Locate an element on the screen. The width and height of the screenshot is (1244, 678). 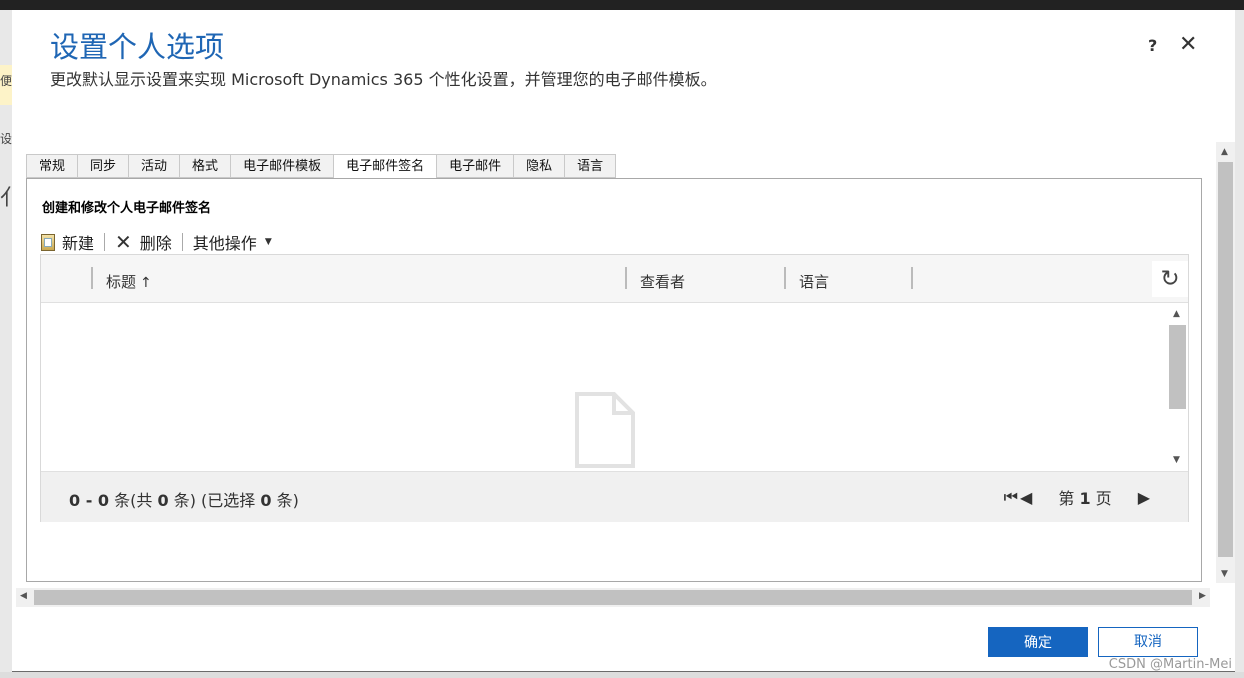
tab-general: 常规 is located at coordinates (52, 166).